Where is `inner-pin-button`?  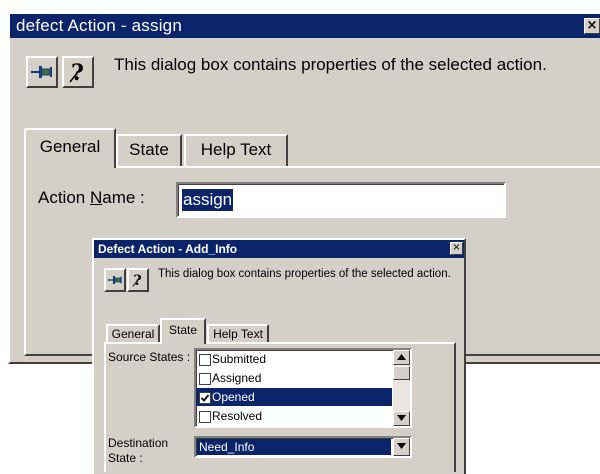
inner-pin-button is located at coordinates (115, 280).